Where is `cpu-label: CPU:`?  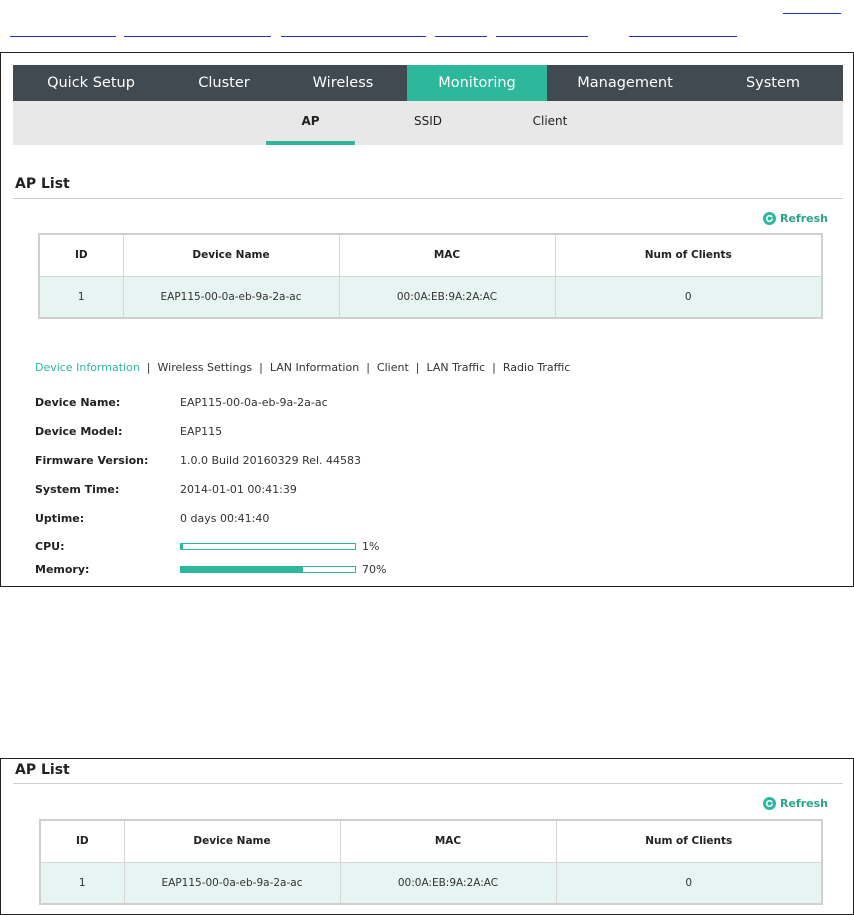
cpu-label: CPU: is located at coordinates (50, 546).